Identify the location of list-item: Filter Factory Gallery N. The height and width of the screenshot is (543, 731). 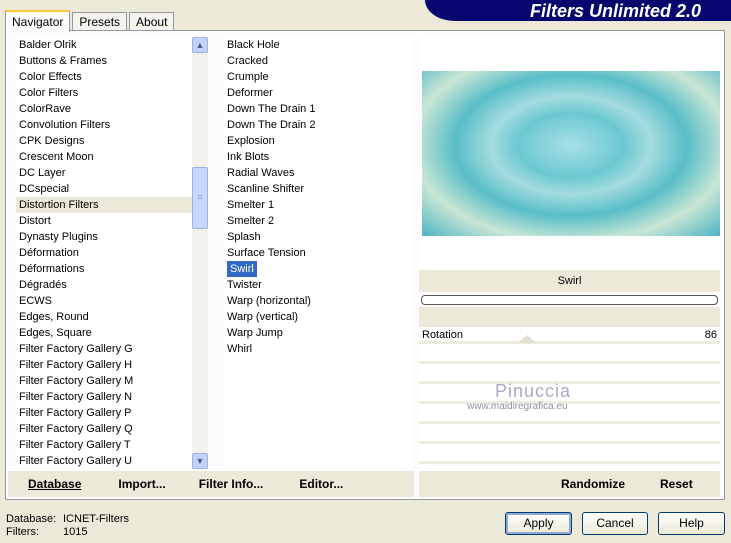
(104, 397).